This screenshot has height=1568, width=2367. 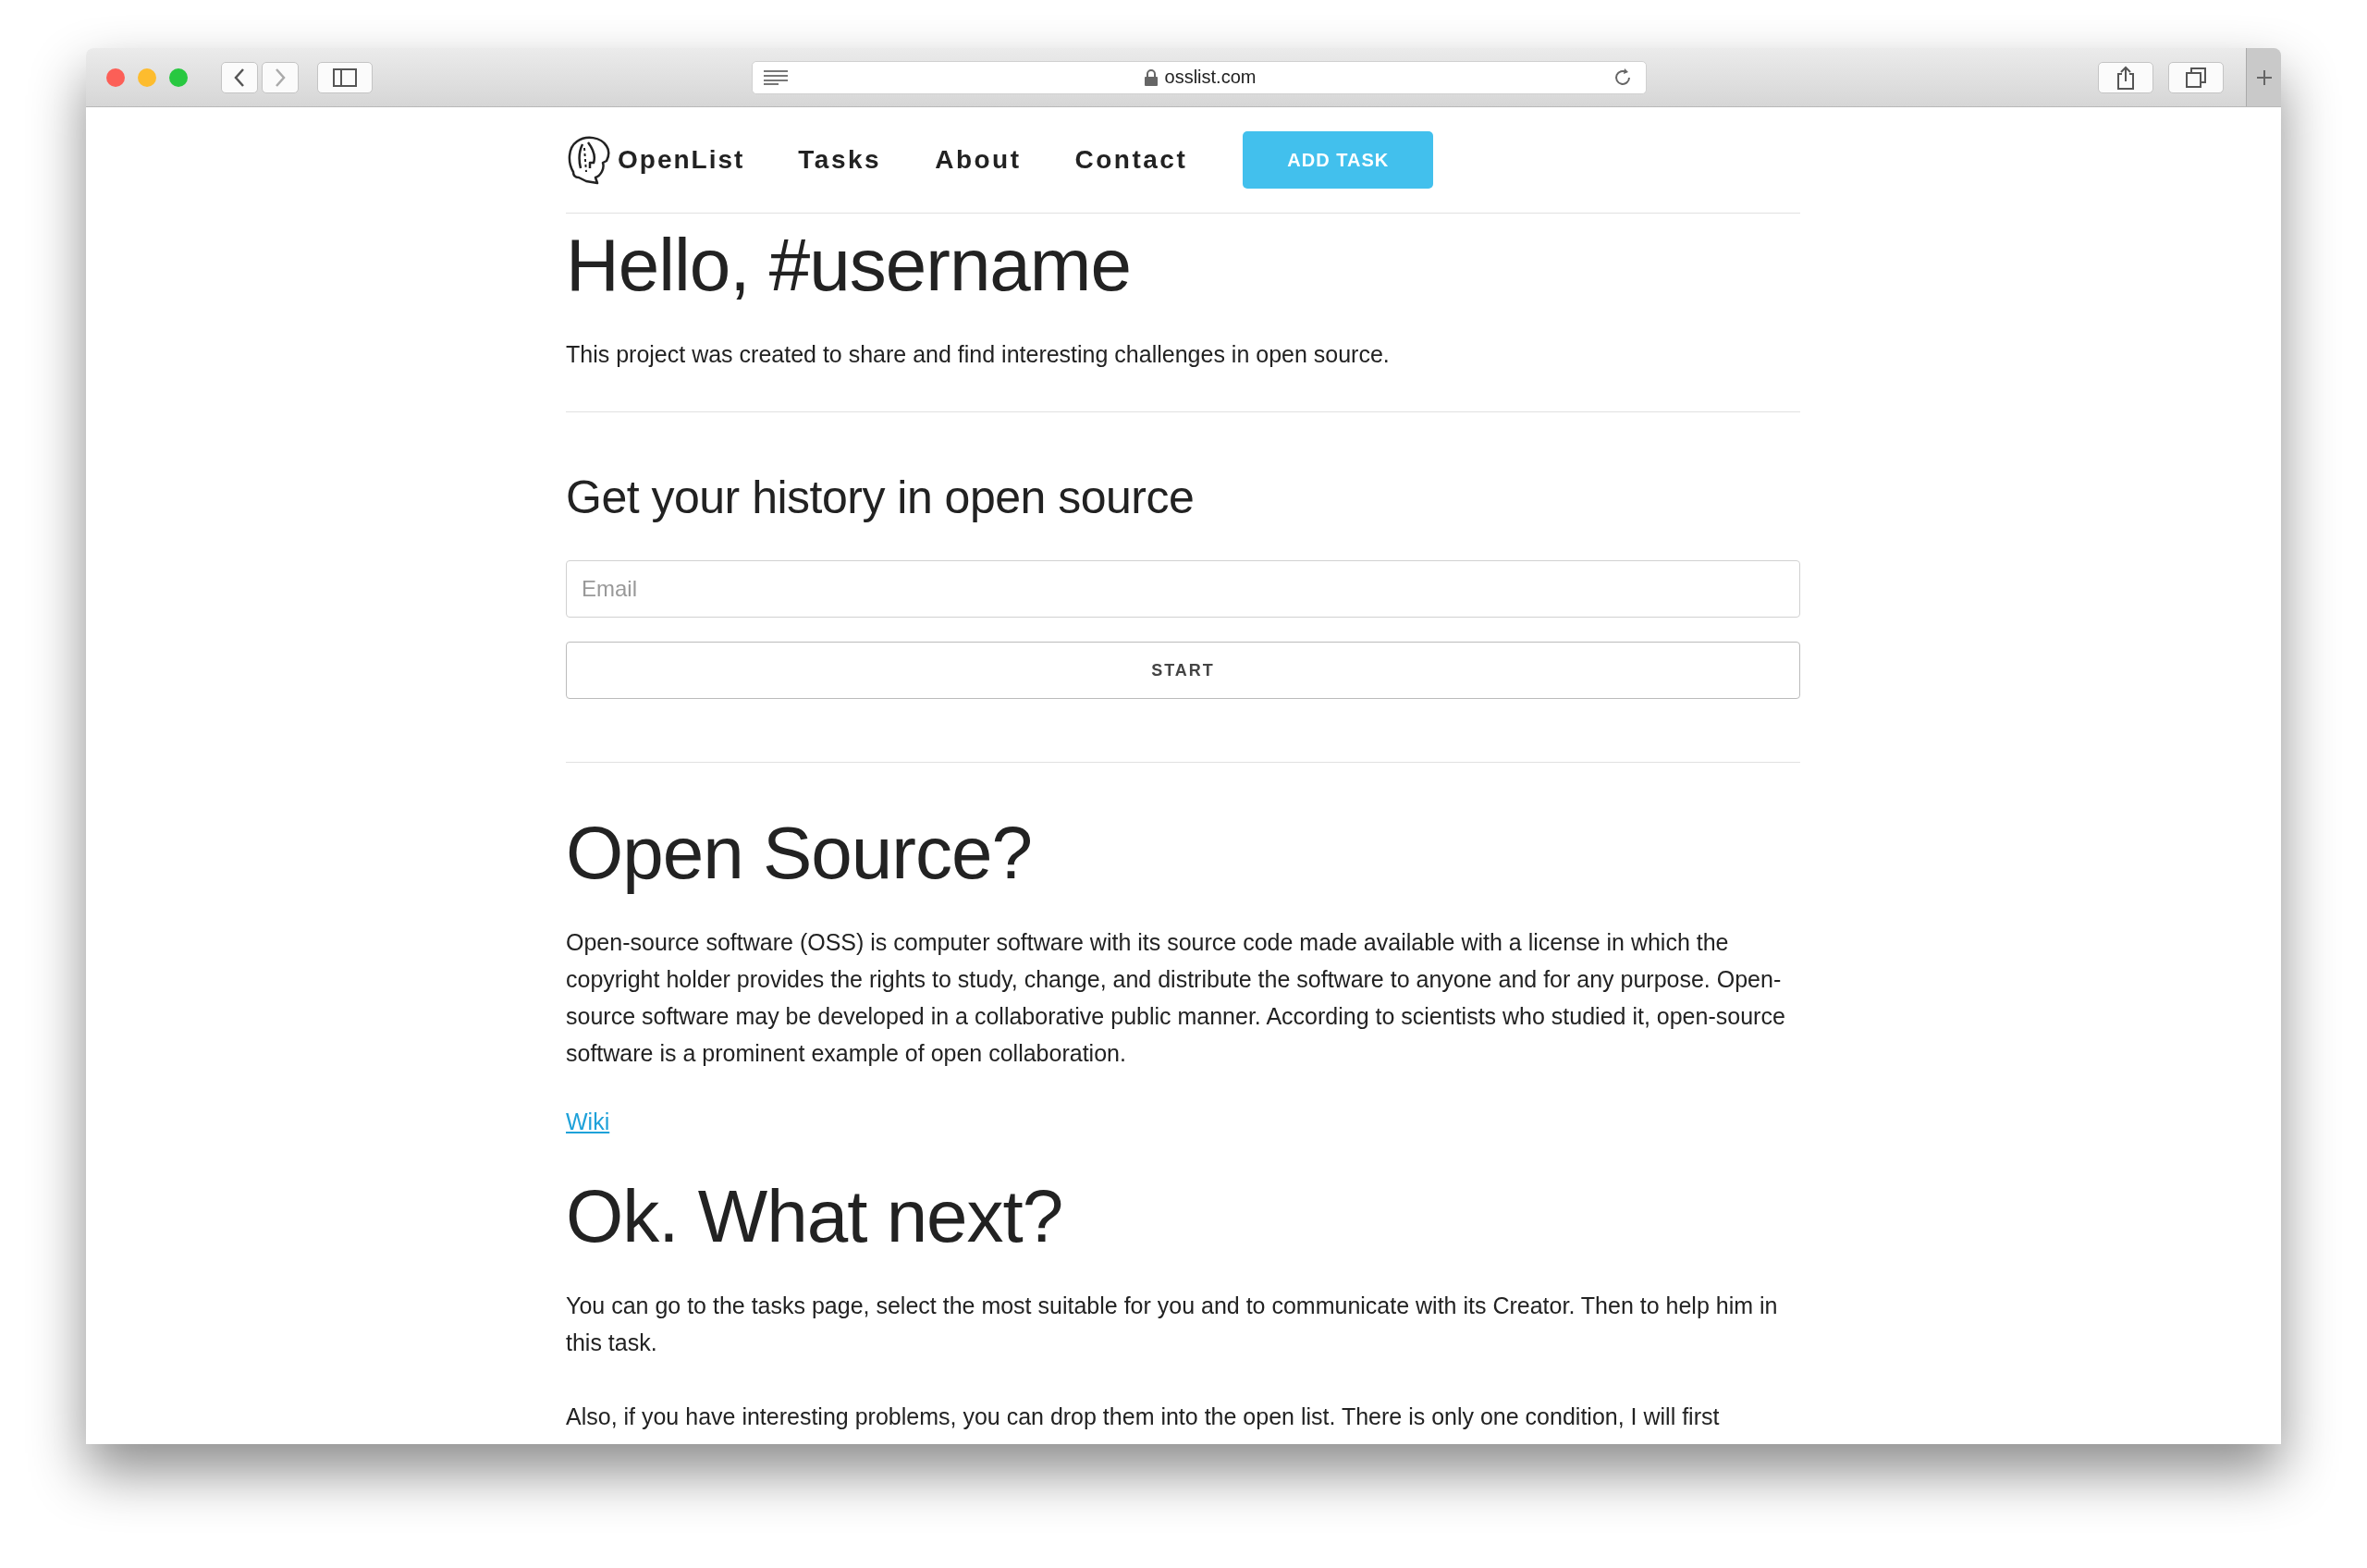 What do you see at coordinates (799, 854) in the screenshot?
I see `section-heading: Open Source?` at bounding box center [799, 854].